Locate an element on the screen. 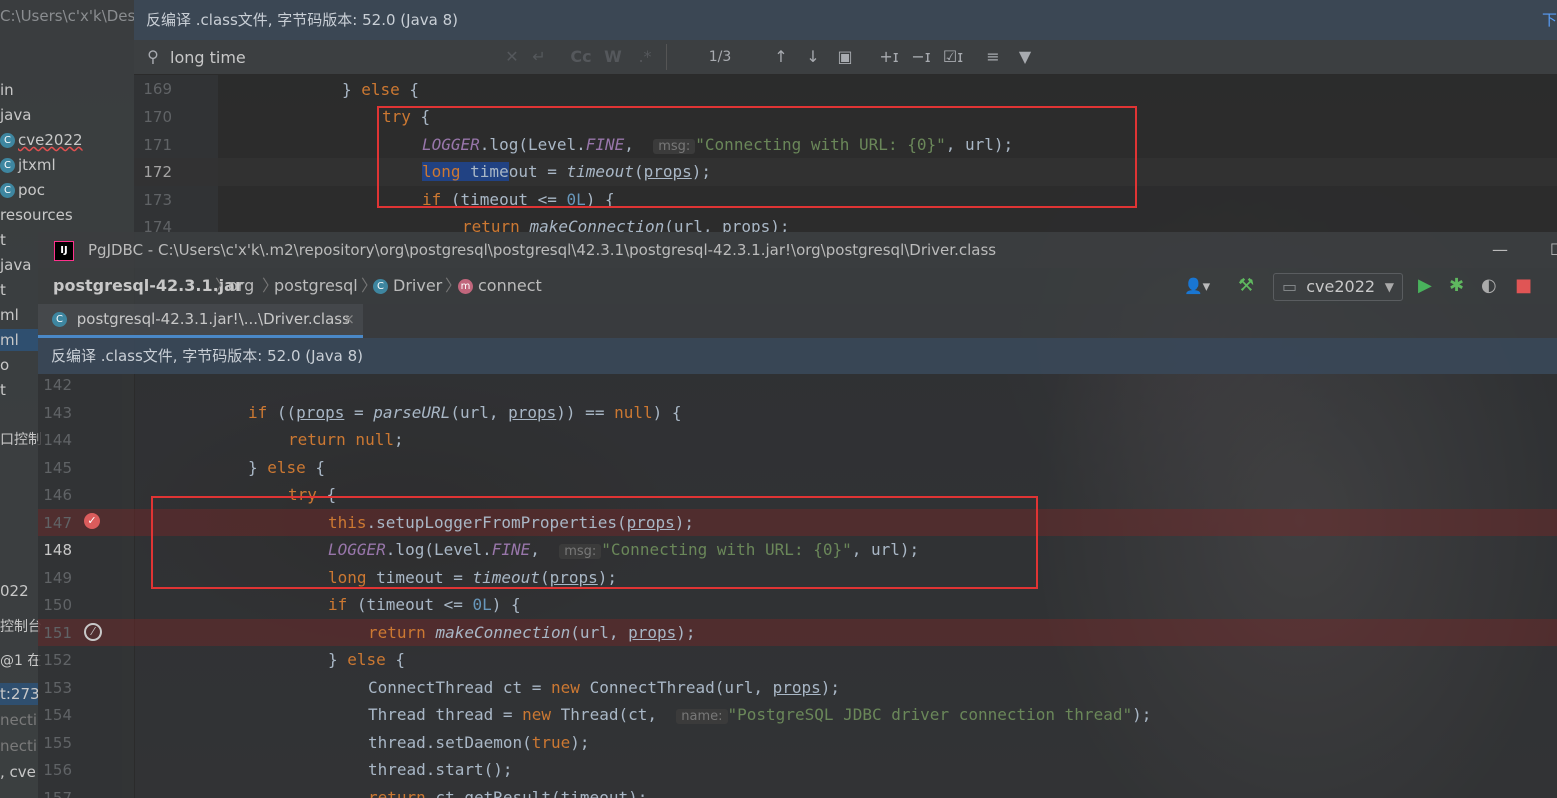 The height and width of the screenshot is (798, 1557). arrow-down-icon: ↓ is located at coordinates (813, 57).